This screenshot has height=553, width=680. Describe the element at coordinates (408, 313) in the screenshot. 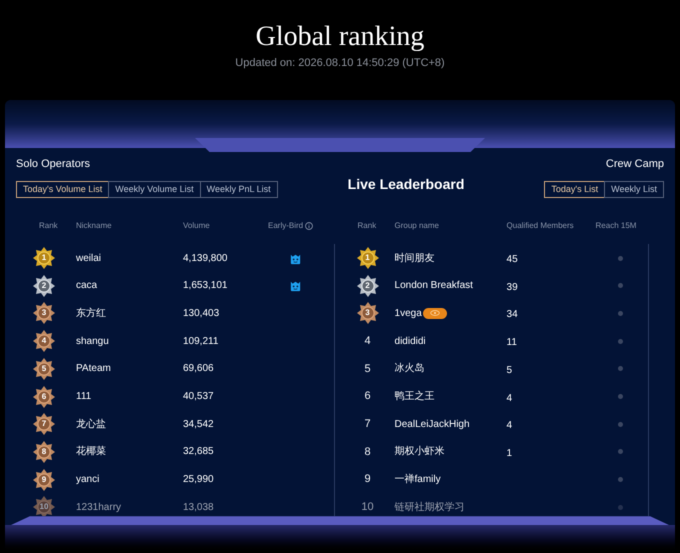

I see `group-name-cell-text: 1vega` at that location.